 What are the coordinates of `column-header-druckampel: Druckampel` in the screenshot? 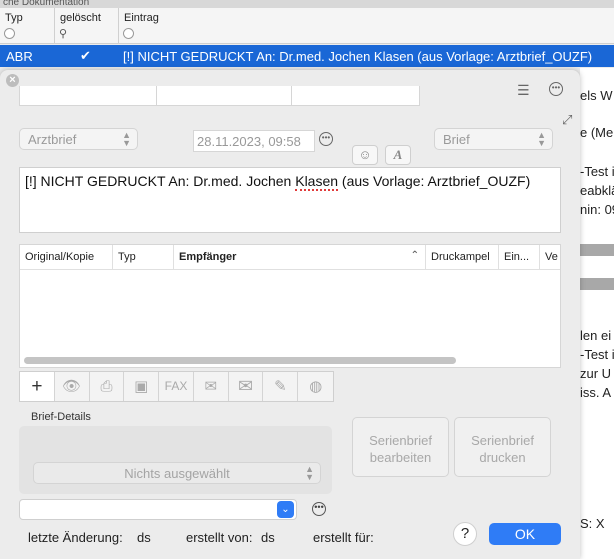 It's located at (461, 257).